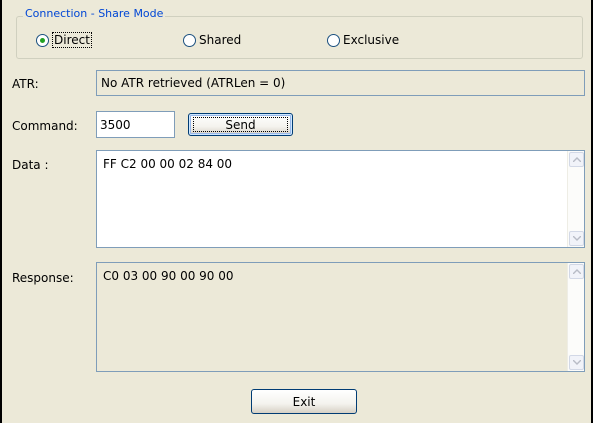  Describe the element at coordinates (168, 164) in the screenshot. I see `data-text: FF C2 00 00 02 84 00` at that location.